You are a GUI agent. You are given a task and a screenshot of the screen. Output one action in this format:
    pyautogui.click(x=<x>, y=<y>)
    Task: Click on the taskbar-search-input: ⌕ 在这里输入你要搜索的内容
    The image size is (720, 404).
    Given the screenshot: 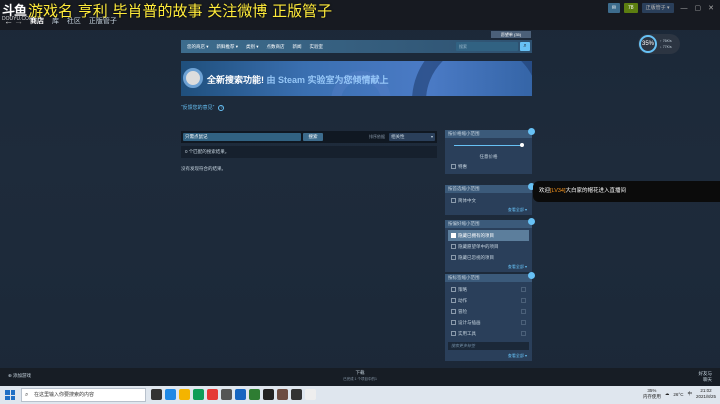 What is the action you would take?
    pyautogui.click(x=83, y=395)
    